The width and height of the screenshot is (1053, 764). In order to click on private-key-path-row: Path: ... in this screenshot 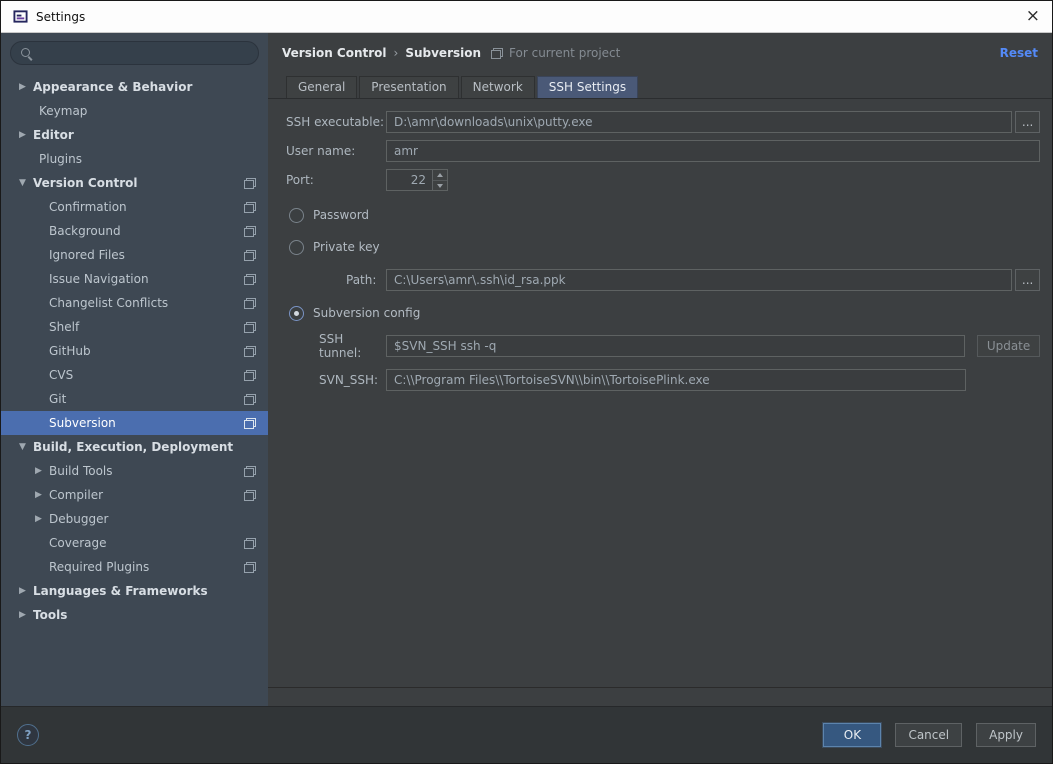, I will do `click(663, 280)`.